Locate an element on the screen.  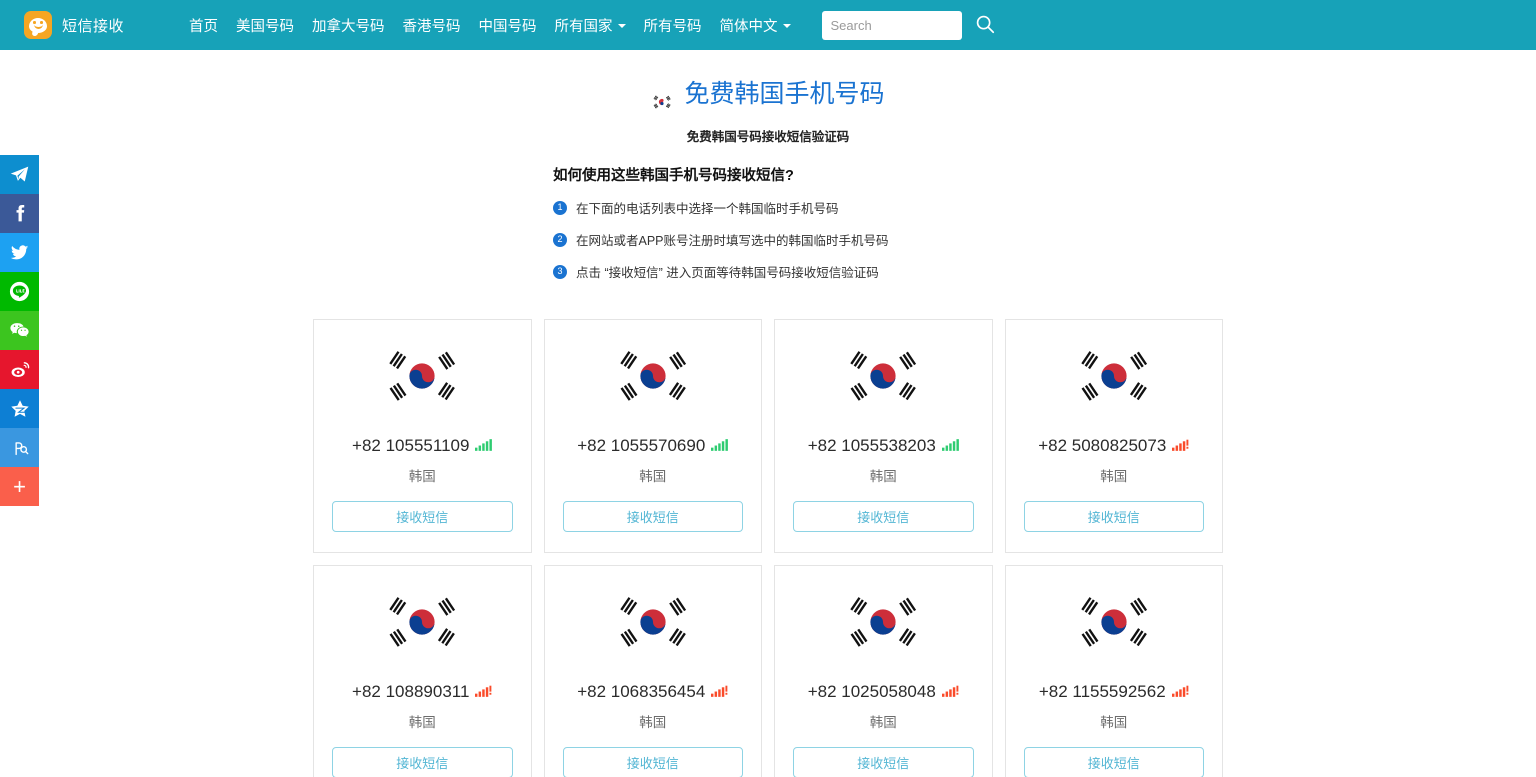
nav-item-language: 简体中文 is located at coordinates (755, 25).